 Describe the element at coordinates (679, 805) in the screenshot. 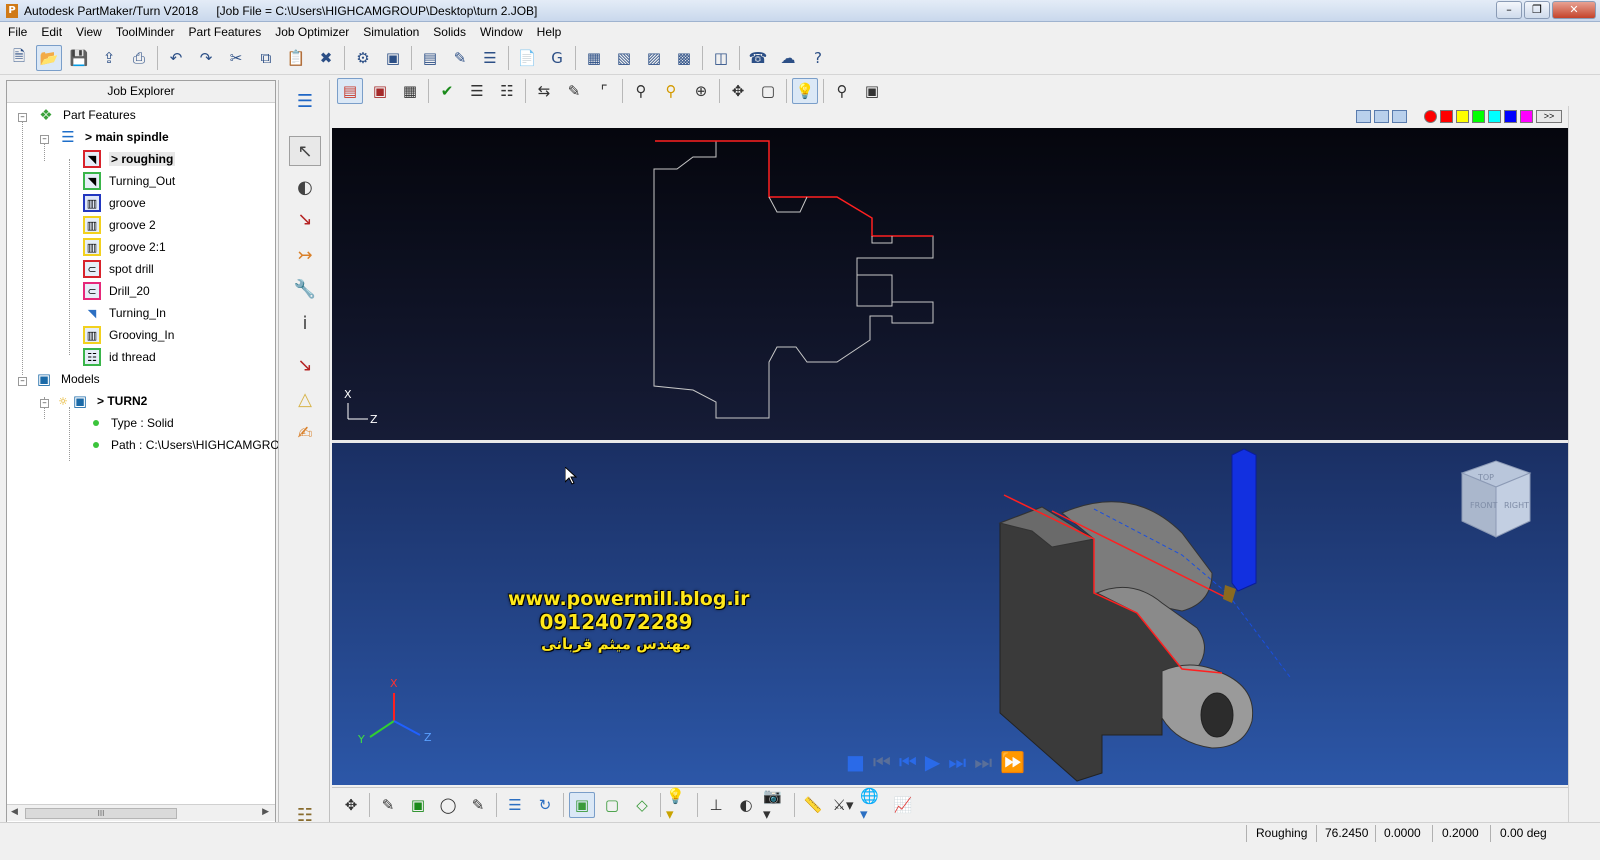

I see `light-dropdown-icon: 💡▾` at that location.